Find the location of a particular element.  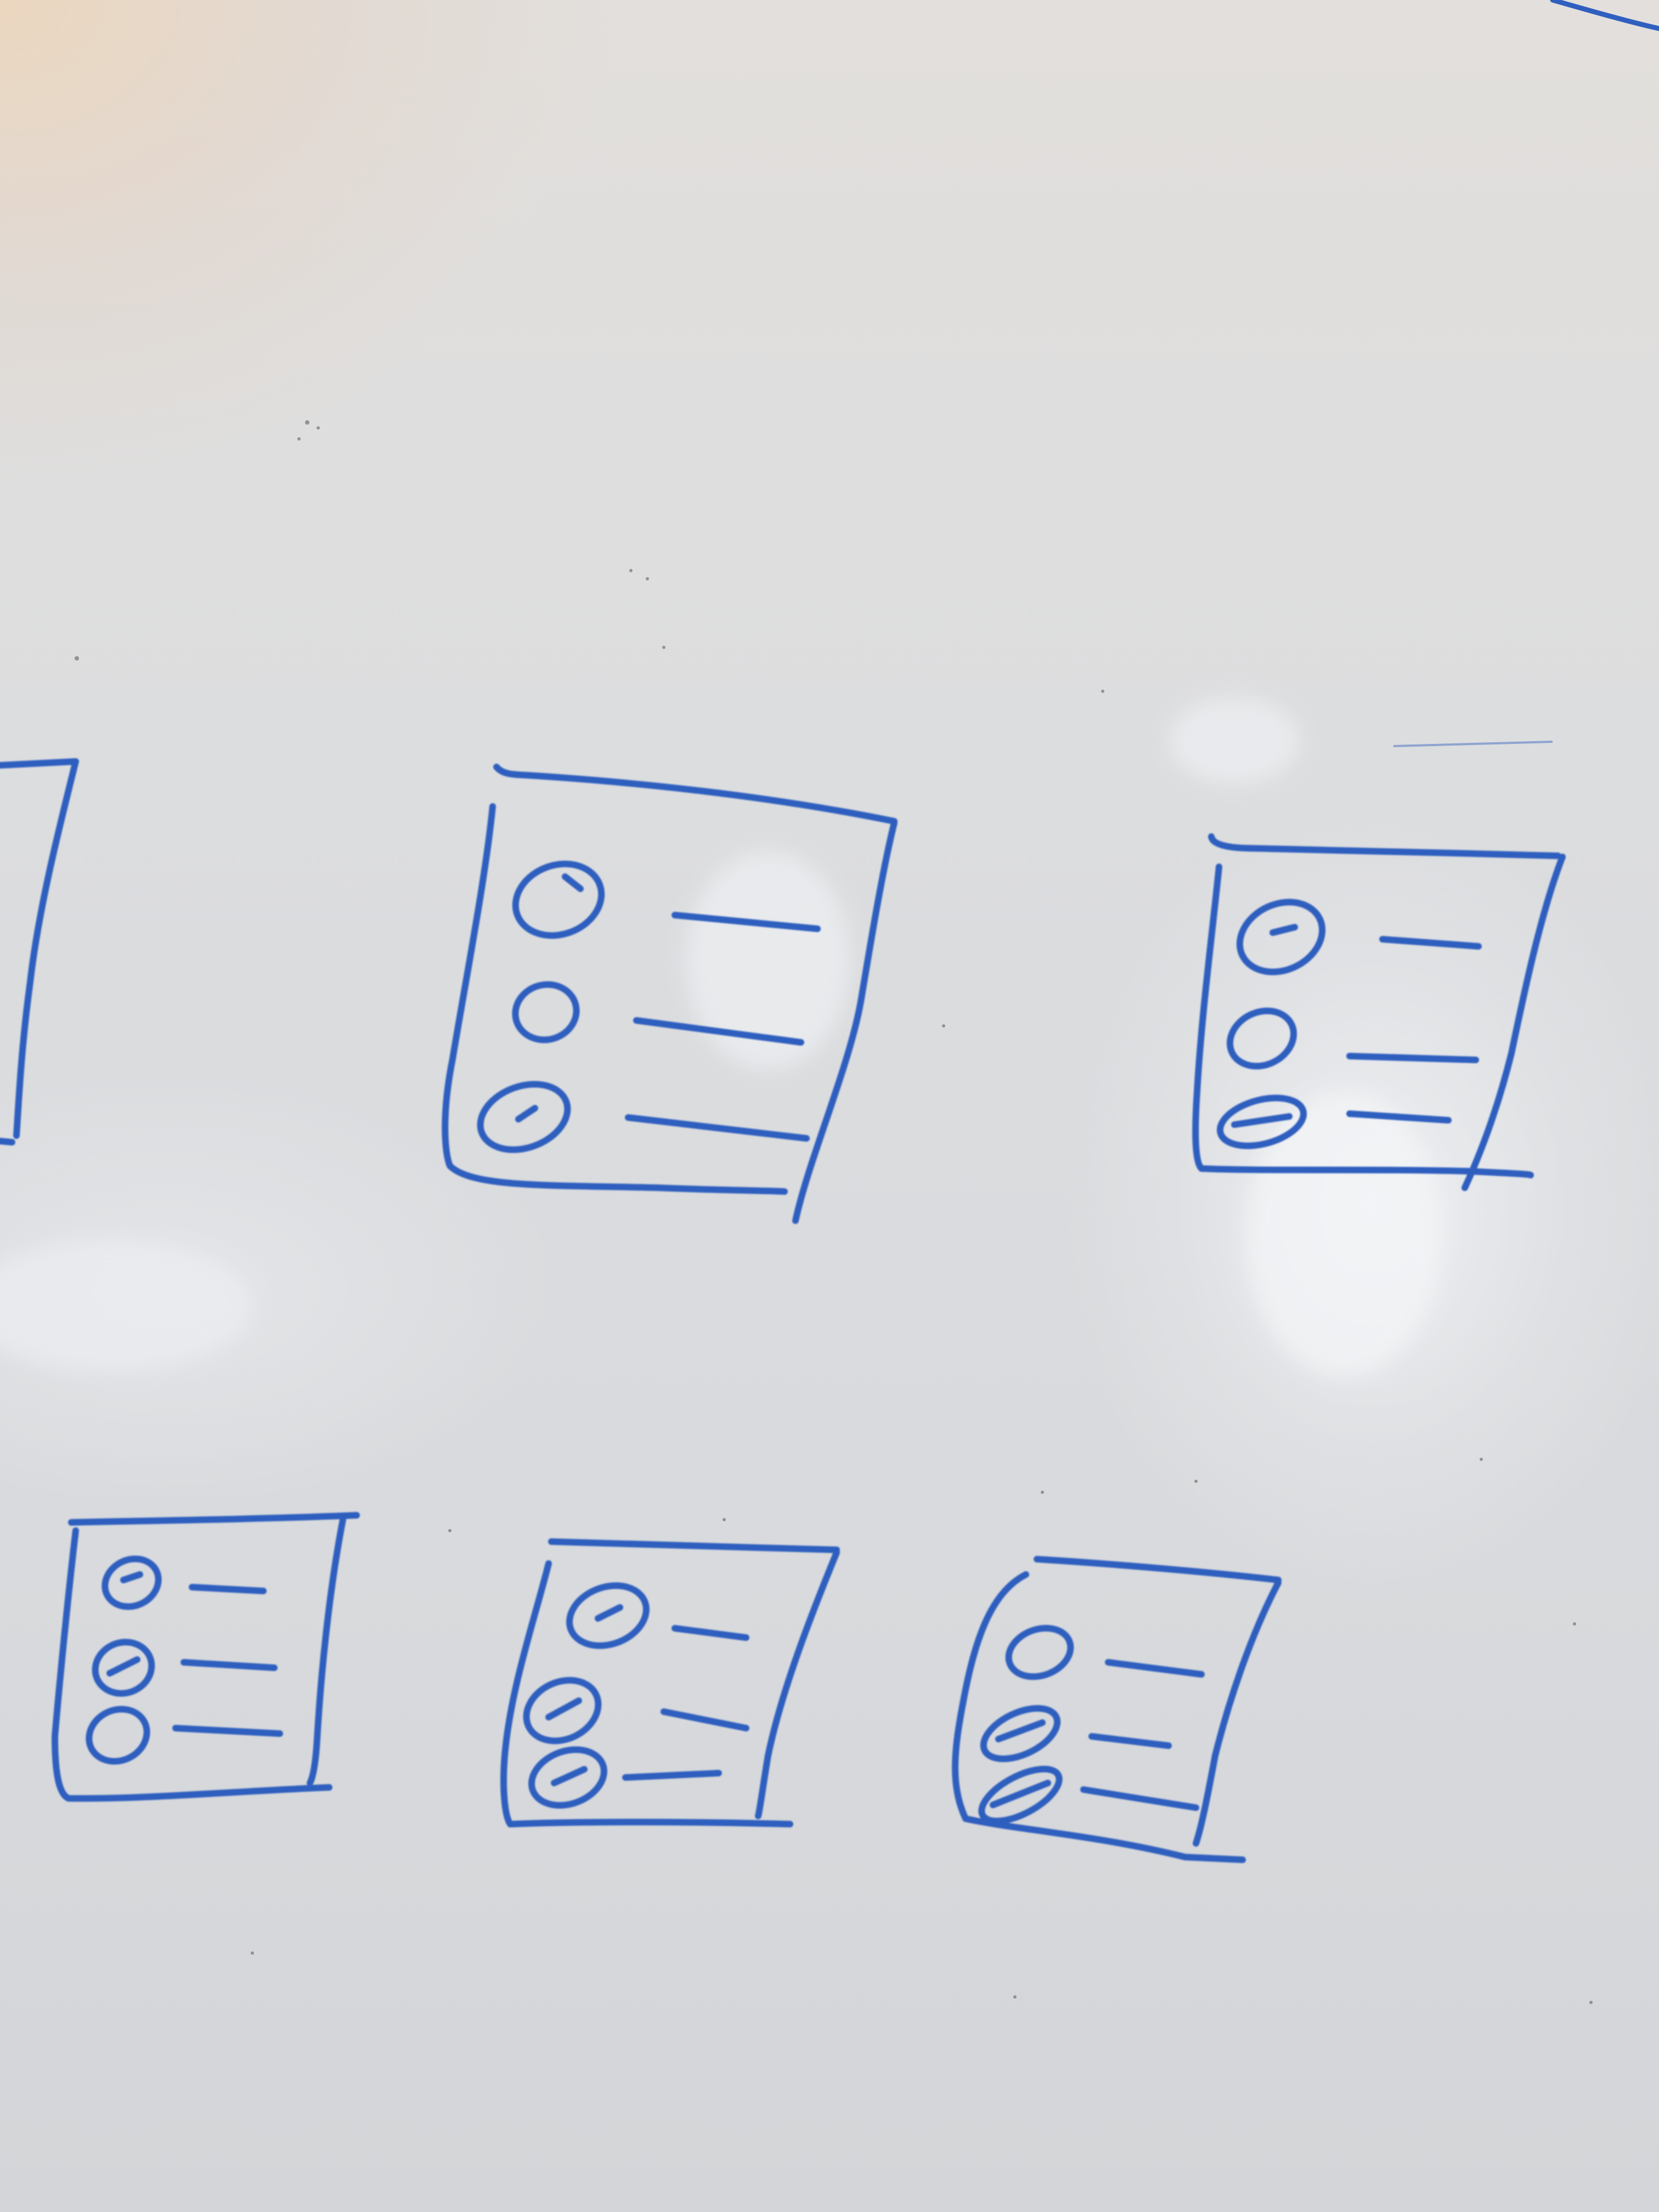

sketch-card-bottom-left is located at coordinates (206, 1657).